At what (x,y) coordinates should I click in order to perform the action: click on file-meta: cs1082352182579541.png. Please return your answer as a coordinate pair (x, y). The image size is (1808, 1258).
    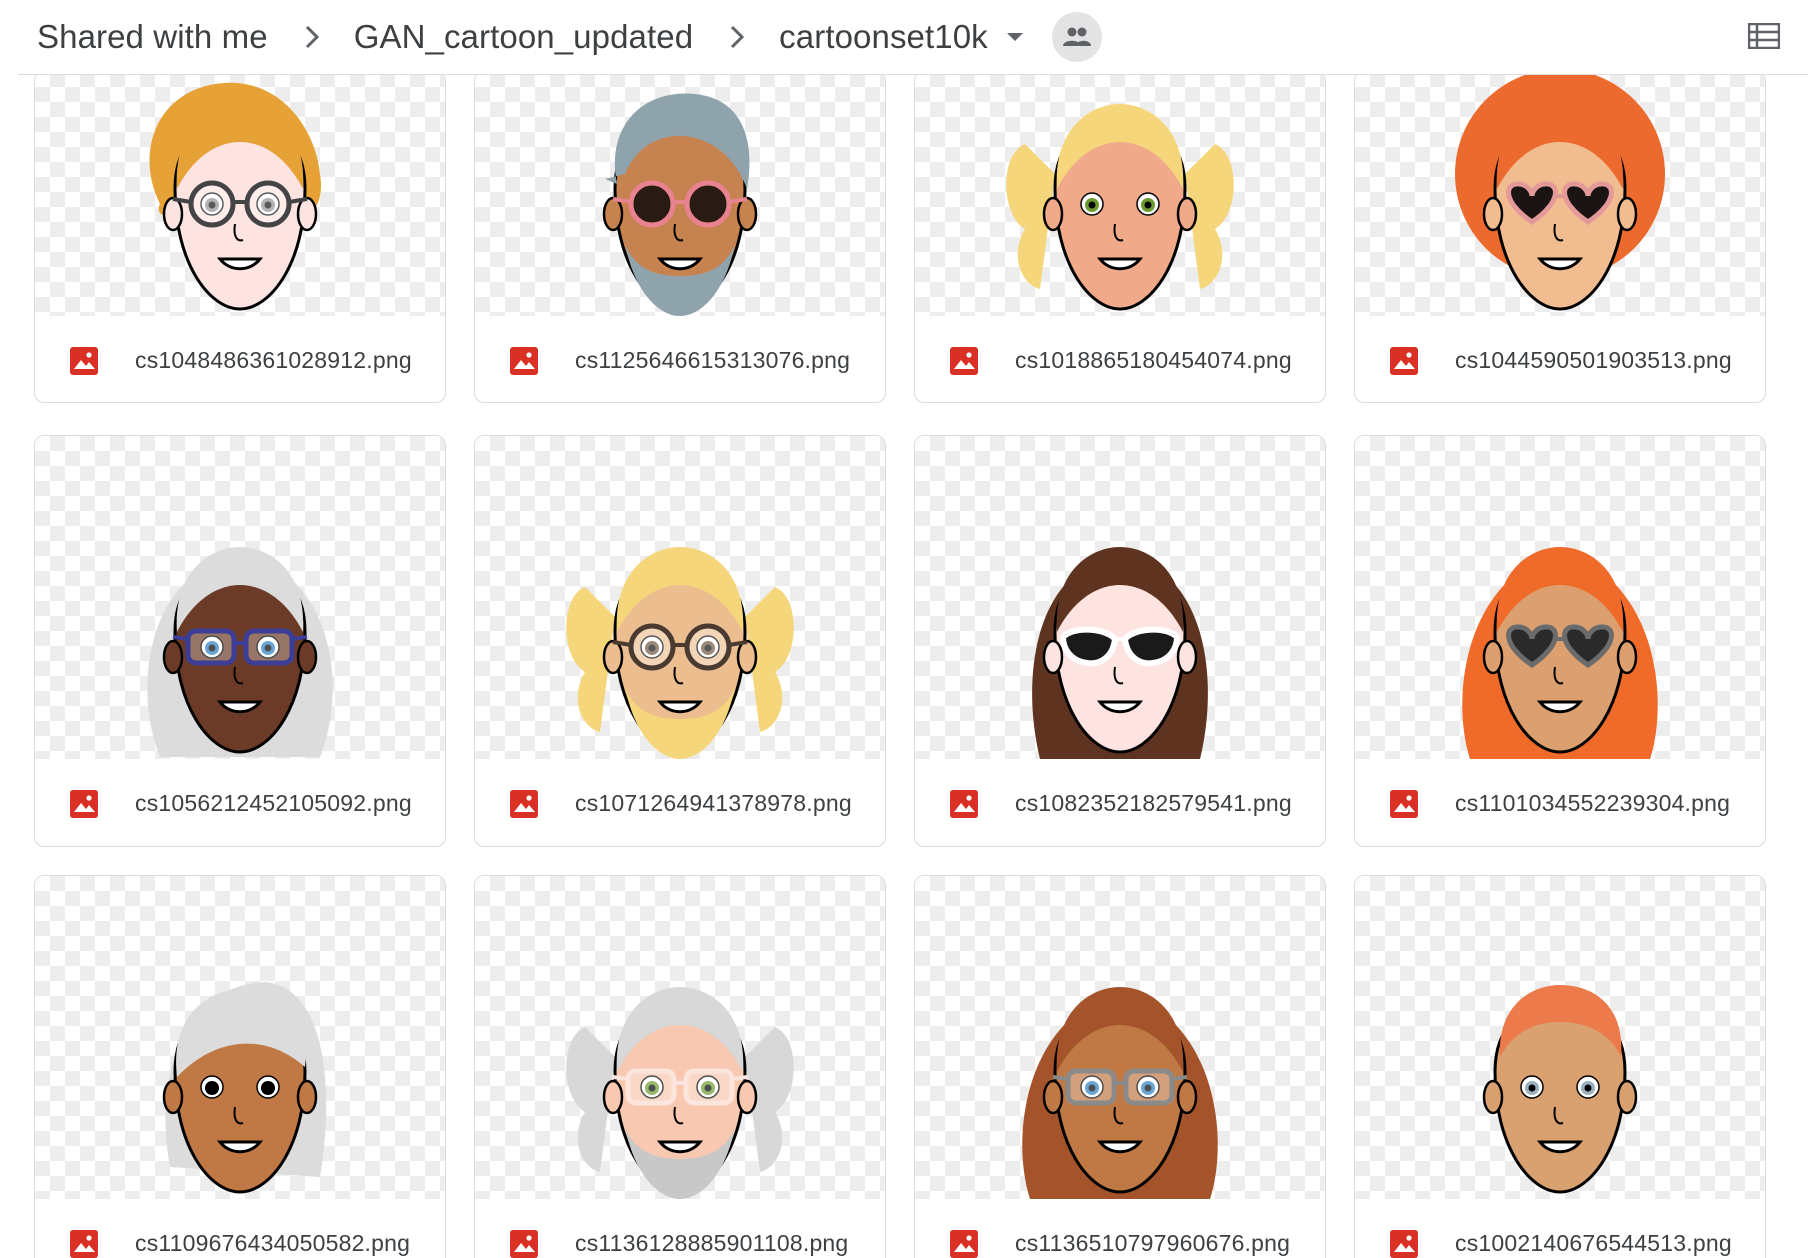
    Looking at the image, I should click on (1120, 802).